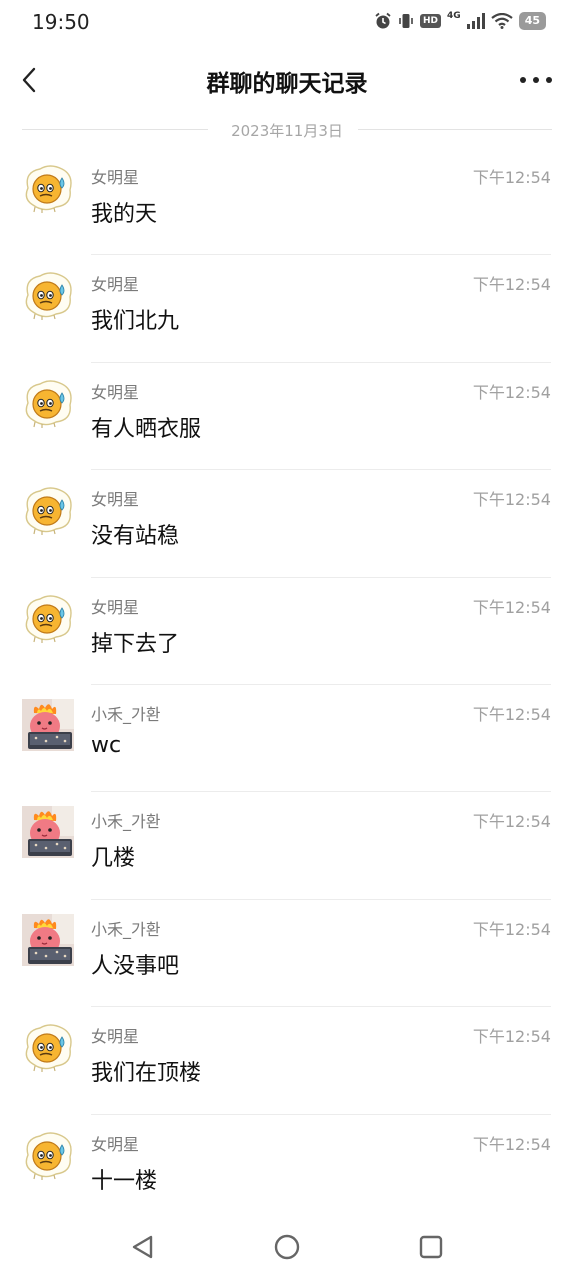 The height and width of the screenshot is (1280, 574). What do you see at coordinates (406, 21) in the screenshot?
I see `vibrate-icon` at bounding box center [406, 21].